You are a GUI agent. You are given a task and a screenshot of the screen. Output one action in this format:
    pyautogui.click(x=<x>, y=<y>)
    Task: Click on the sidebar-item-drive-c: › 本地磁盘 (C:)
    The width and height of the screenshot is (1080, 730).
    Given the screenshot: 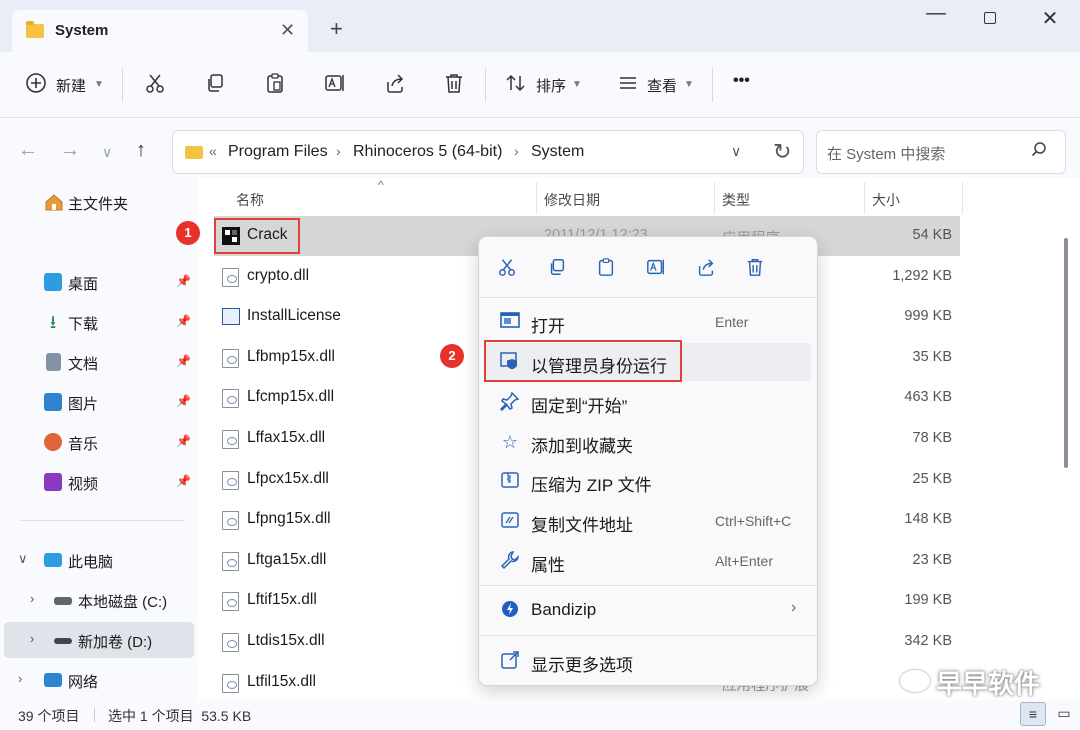 What is the action you would take?
    pyautogui.click(x=99, y=600)
    